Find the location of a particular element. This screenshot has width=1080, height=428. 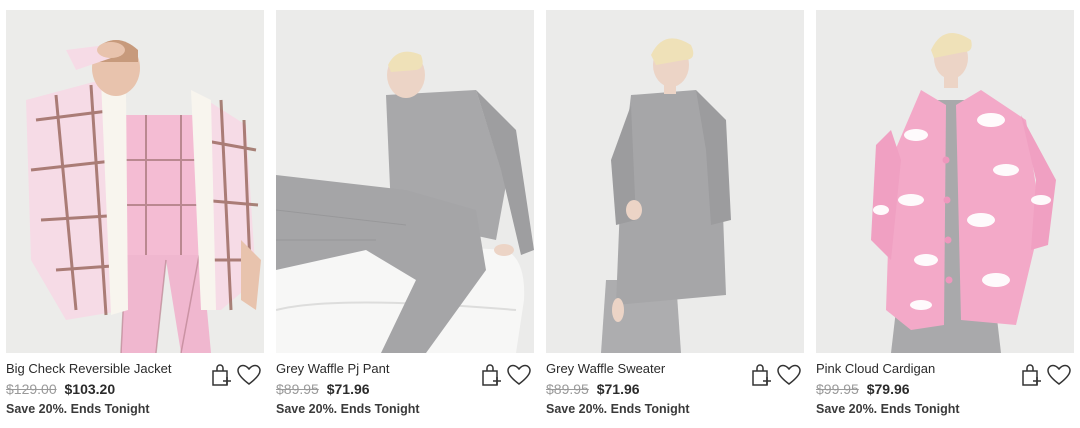

sale-price: $79.96 is located at coordinates (888, 389).